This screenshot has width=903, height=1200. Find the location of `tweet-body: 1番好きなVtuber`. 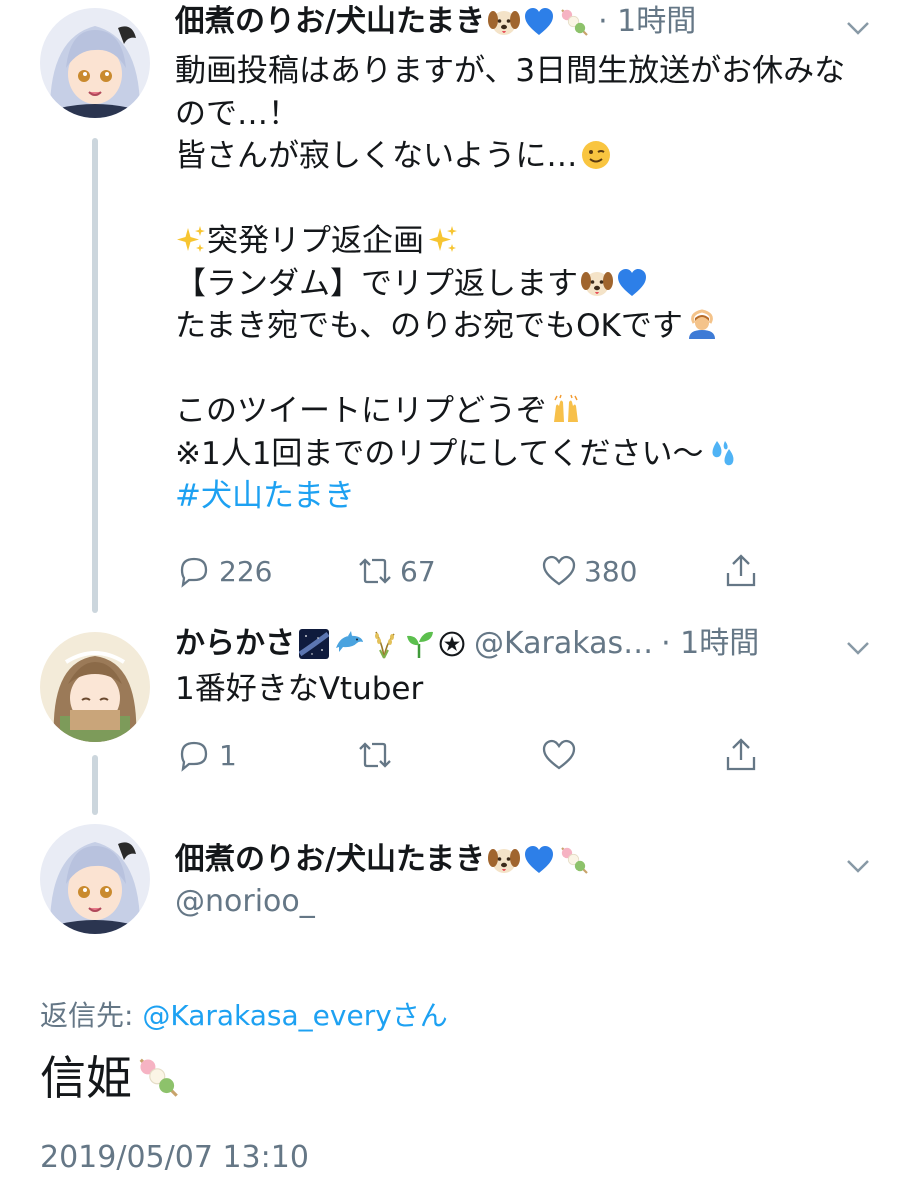

tweet-body: 1番好きなVtuber is located at coordinates (299, 689).